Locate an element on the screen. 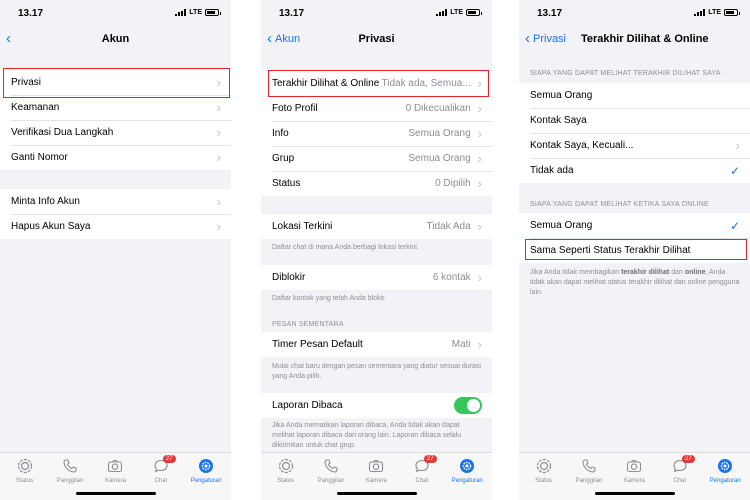 The image size is (750, 500). row-grup: Grup Semua Orang › is located at coordinates (376, 158).